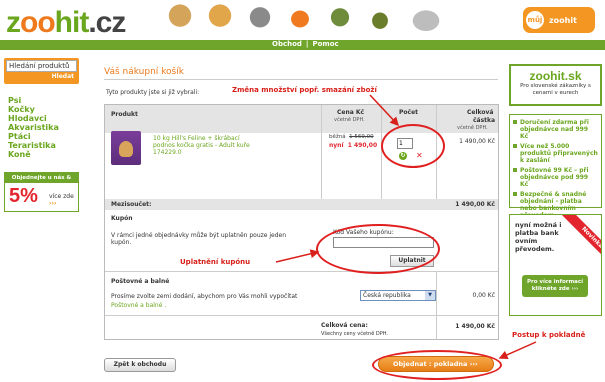  Describe the element at coordinates (215, 262) in the screenshot. I see `annotation-coupon: Uplatnění kupónu` at that location.